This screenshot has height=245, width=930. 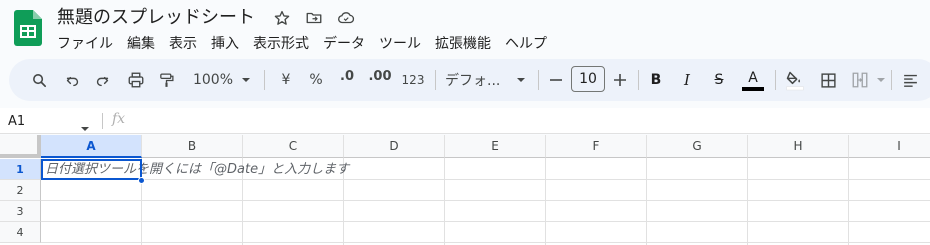 I want to click on font-size-input: 10, so click(x=588, y=79).